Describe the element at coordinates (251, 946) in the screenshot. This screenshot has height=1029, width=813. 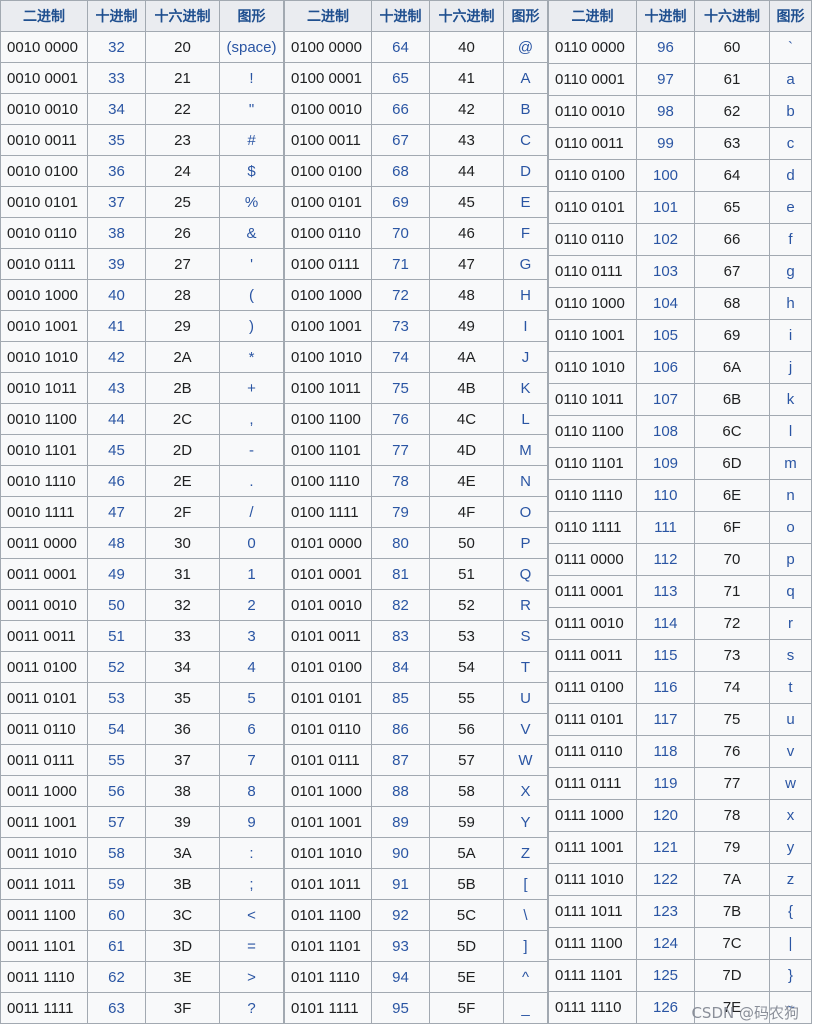
I see `glyph-cell: =` at that location.